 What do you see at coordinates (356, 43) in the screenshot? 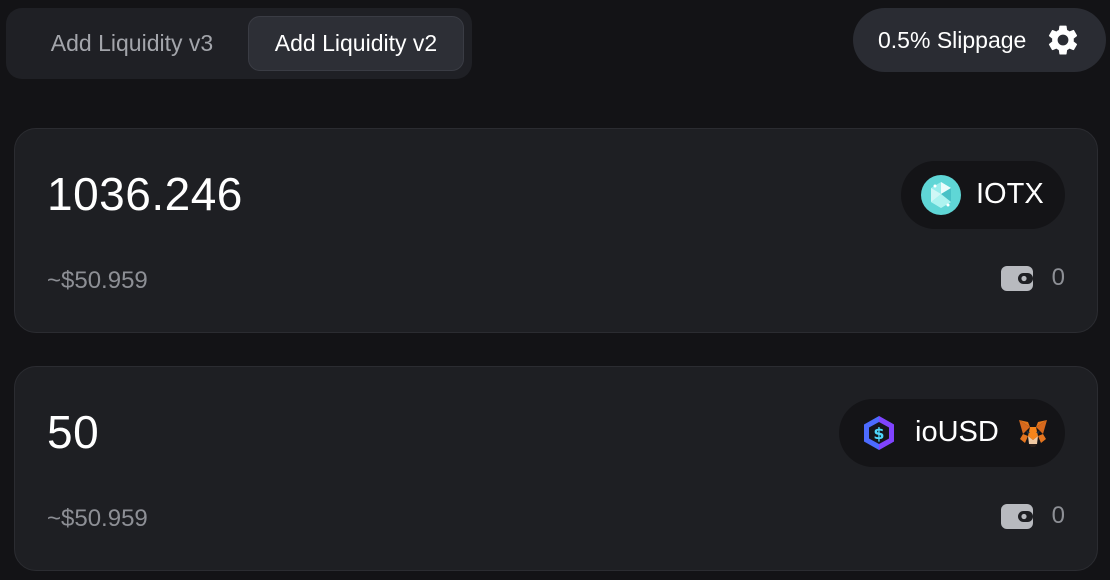
I see `tab-add-liquidity-v2: Add Liquidity v2` at bounding box center [356, 43].